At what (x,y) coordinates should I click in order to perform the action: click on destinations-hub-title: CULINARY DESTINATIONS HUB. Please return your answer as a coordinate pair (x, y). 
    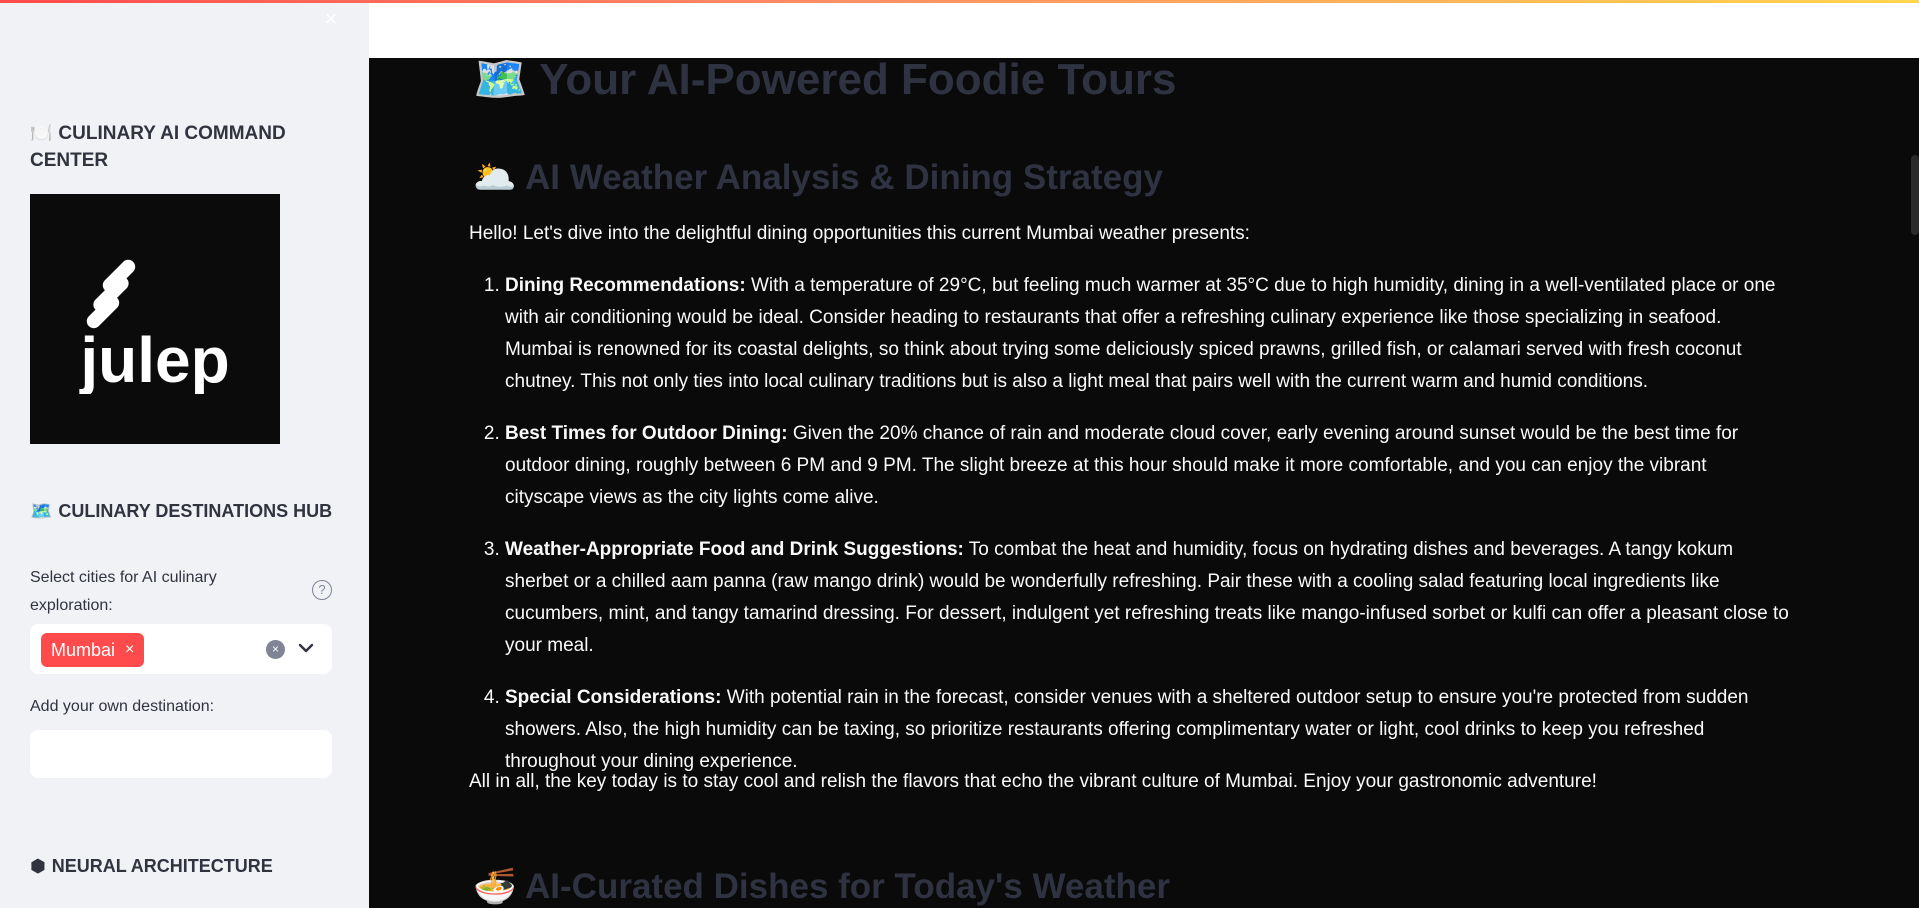
    Looking at the image, I should click on (195, 511).